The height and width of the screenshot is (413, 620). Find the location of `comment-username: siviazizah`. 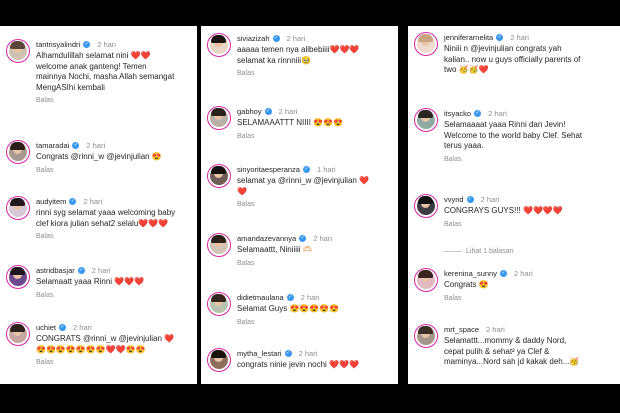

comment-username: siviazizah is located at coordinates (253, 38).